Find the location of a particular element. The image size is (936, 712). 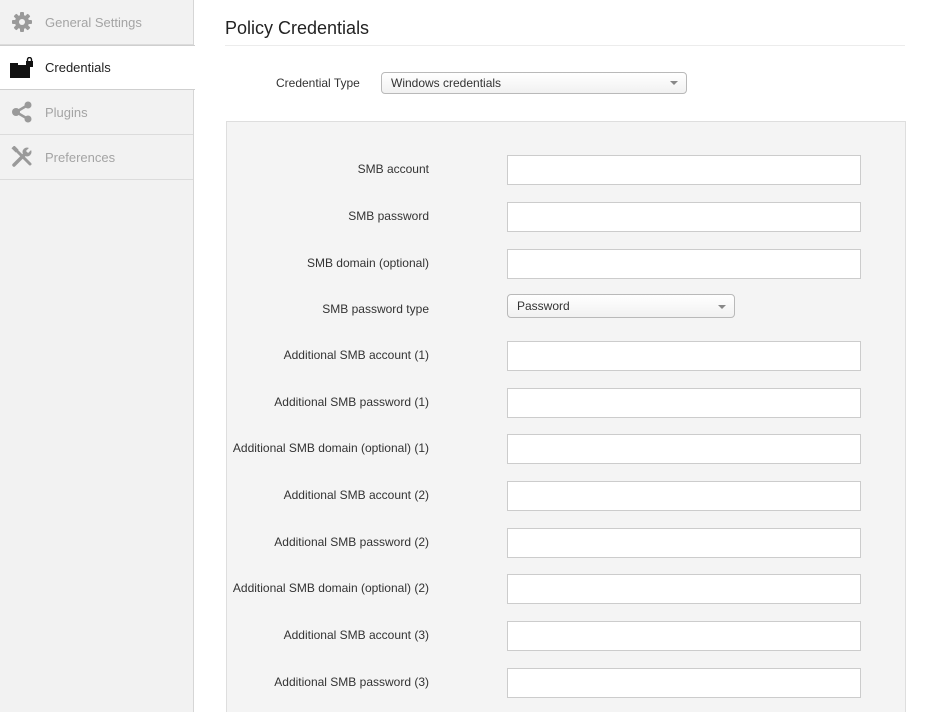

sidebar-item-general-settings: General Settings is located at coordinates (96, 22).